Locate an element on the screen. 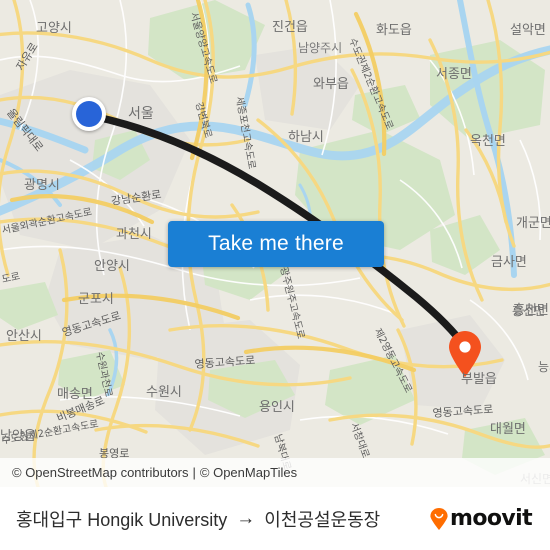 The width and height of the screenshot is (550, 550). arrow-right-icon: → is located at coordinates (246, 518).